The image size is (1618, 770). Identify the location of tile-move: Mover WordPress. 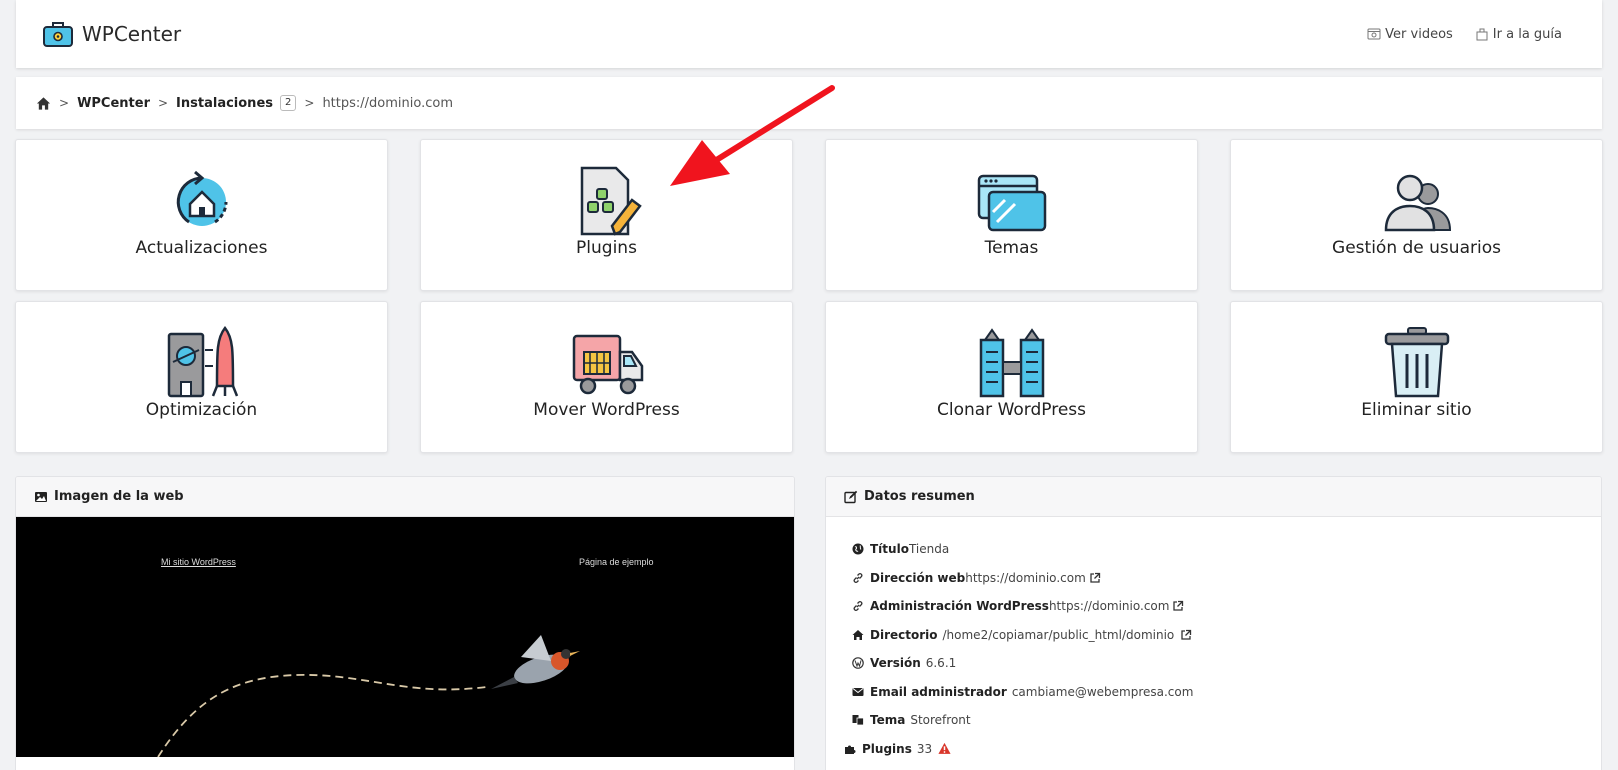
(606, 377).